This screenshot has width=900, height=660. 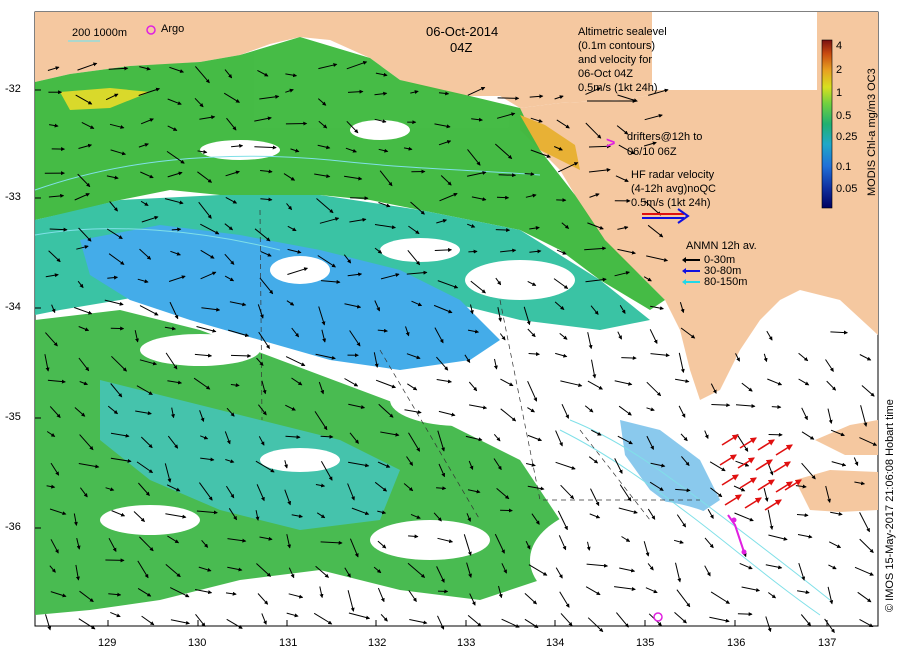 What do you see at coordinates (847, 137) in the screenshot?
I see `colorbar-tick: 0.25` at bounding box center [847, 137].